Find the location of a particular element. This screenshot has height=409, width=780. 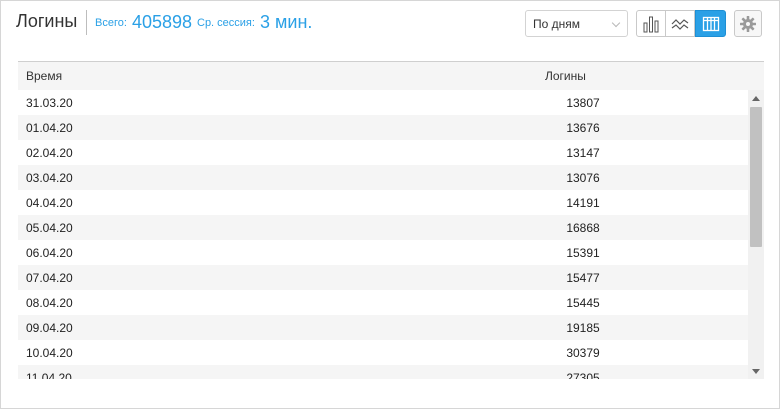

gear-icon is located at coordinates (748, 23).